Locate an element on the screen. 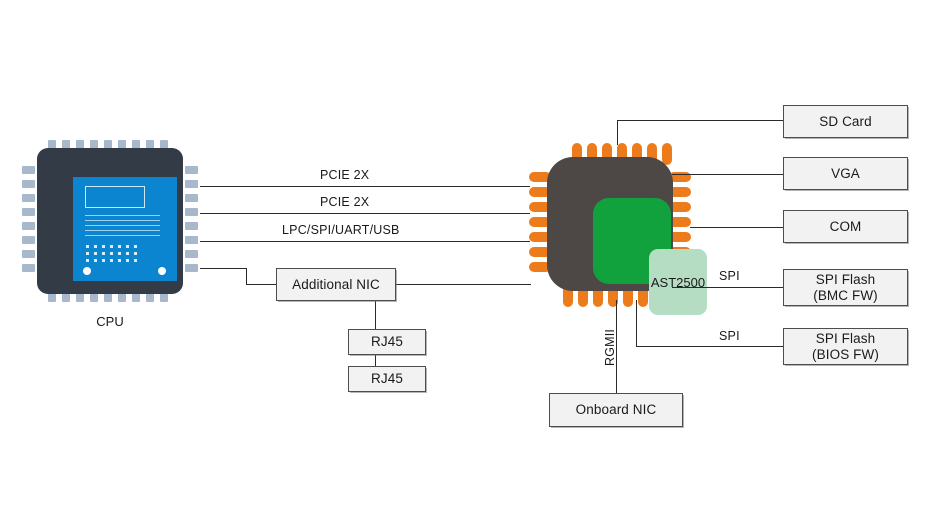 The image size is (936, 526). node-spi-flash-bmc-label: SPI Flash (BMC FW) is located at coordinates (845, 287).